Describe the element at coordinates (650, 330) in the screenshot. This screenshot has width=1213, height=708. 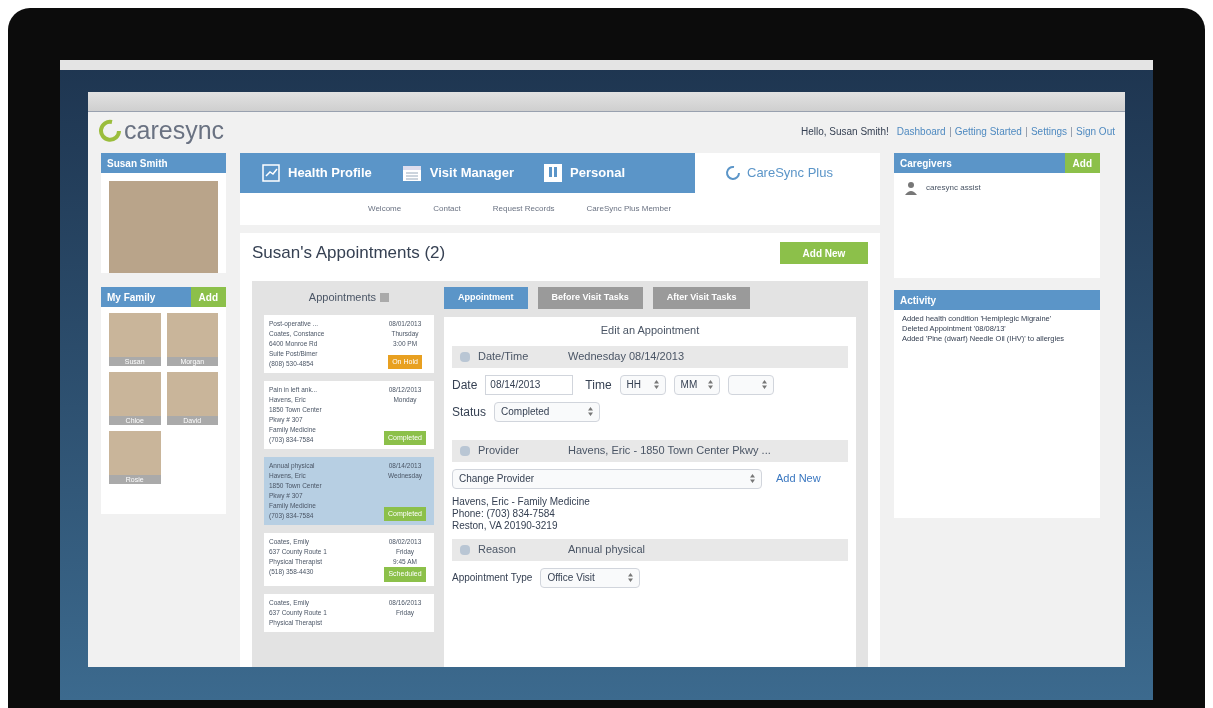
I see `form-heading: Edit an Appointment` at that location.